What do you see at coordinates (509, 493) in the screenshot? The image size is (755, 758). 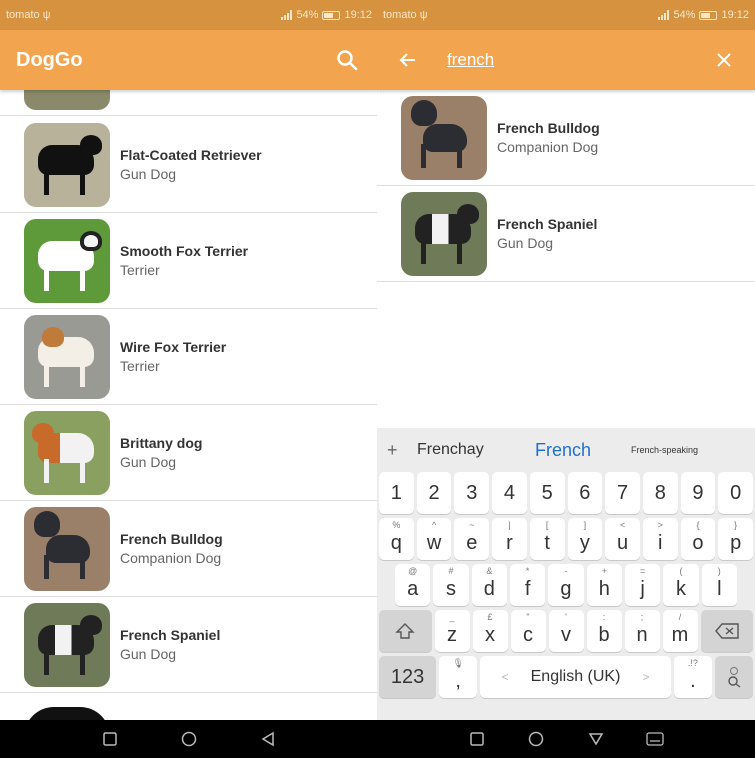 I see `key: 4` at bounding box center [509, 493].